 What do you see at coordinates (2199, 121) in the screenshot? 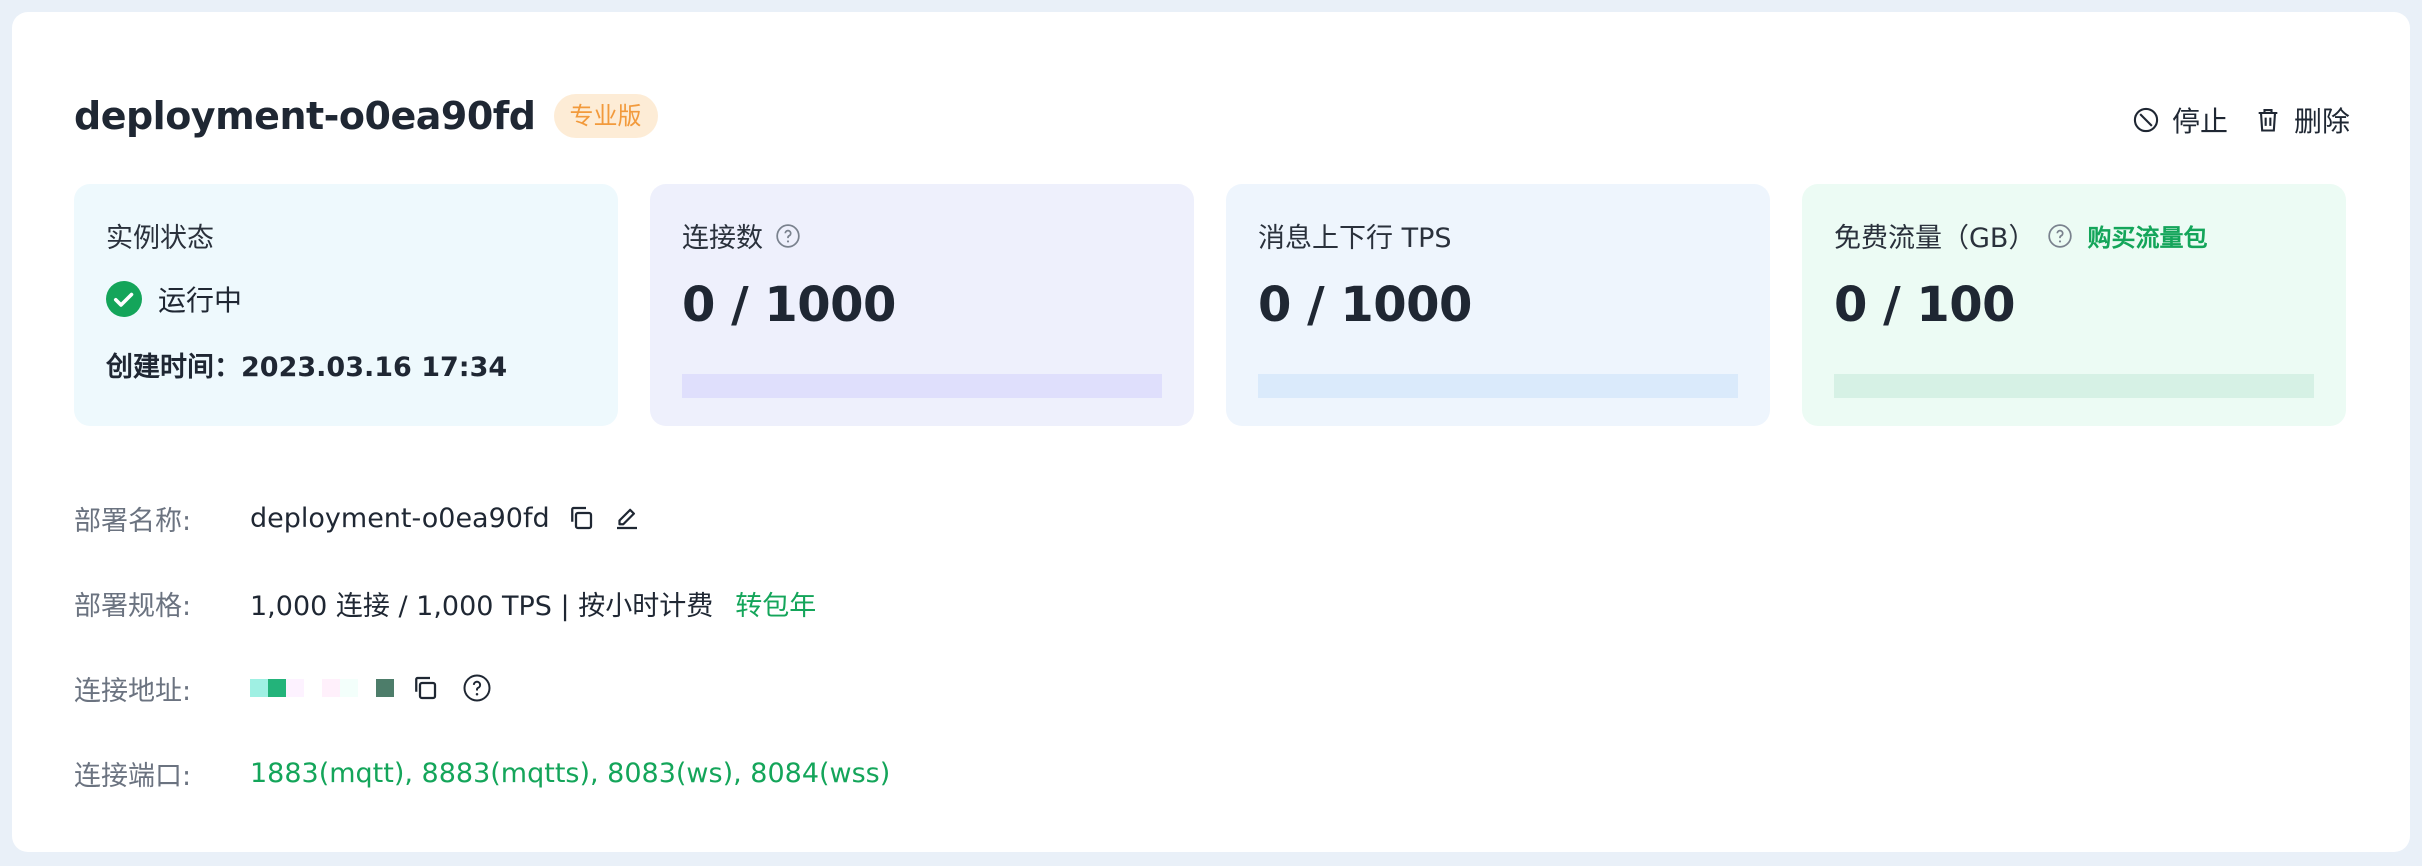
I see `stop-label: 停止` at bounding box center [2199, 121].